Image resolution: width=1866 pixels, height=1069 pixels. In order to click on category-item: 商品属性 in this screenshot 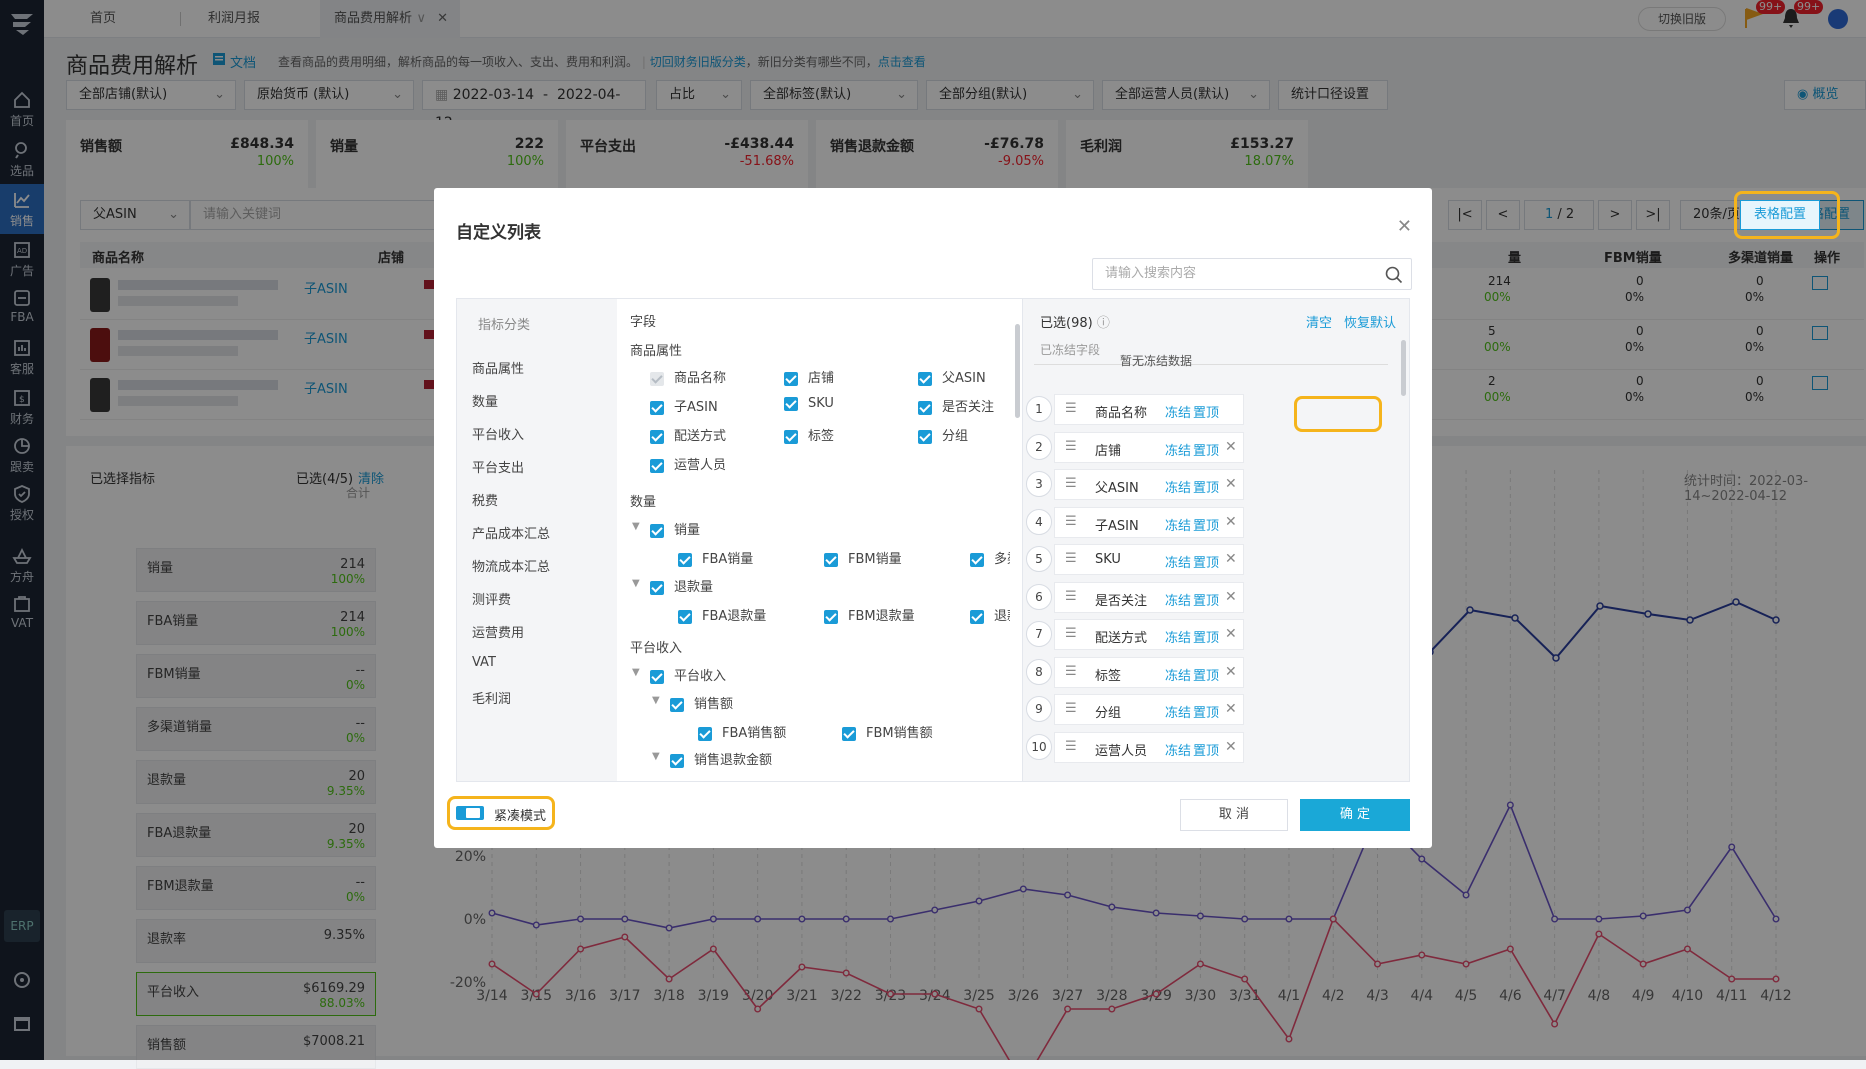, I will do `click(498, 367)`.